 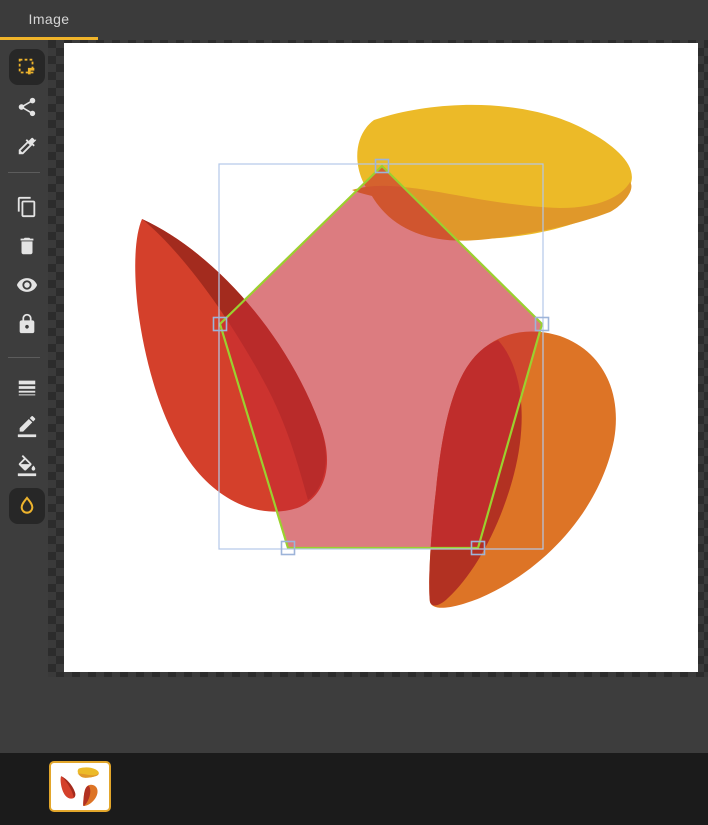 I want to click on thumbnail-artwork, so click(x=79, y=786).